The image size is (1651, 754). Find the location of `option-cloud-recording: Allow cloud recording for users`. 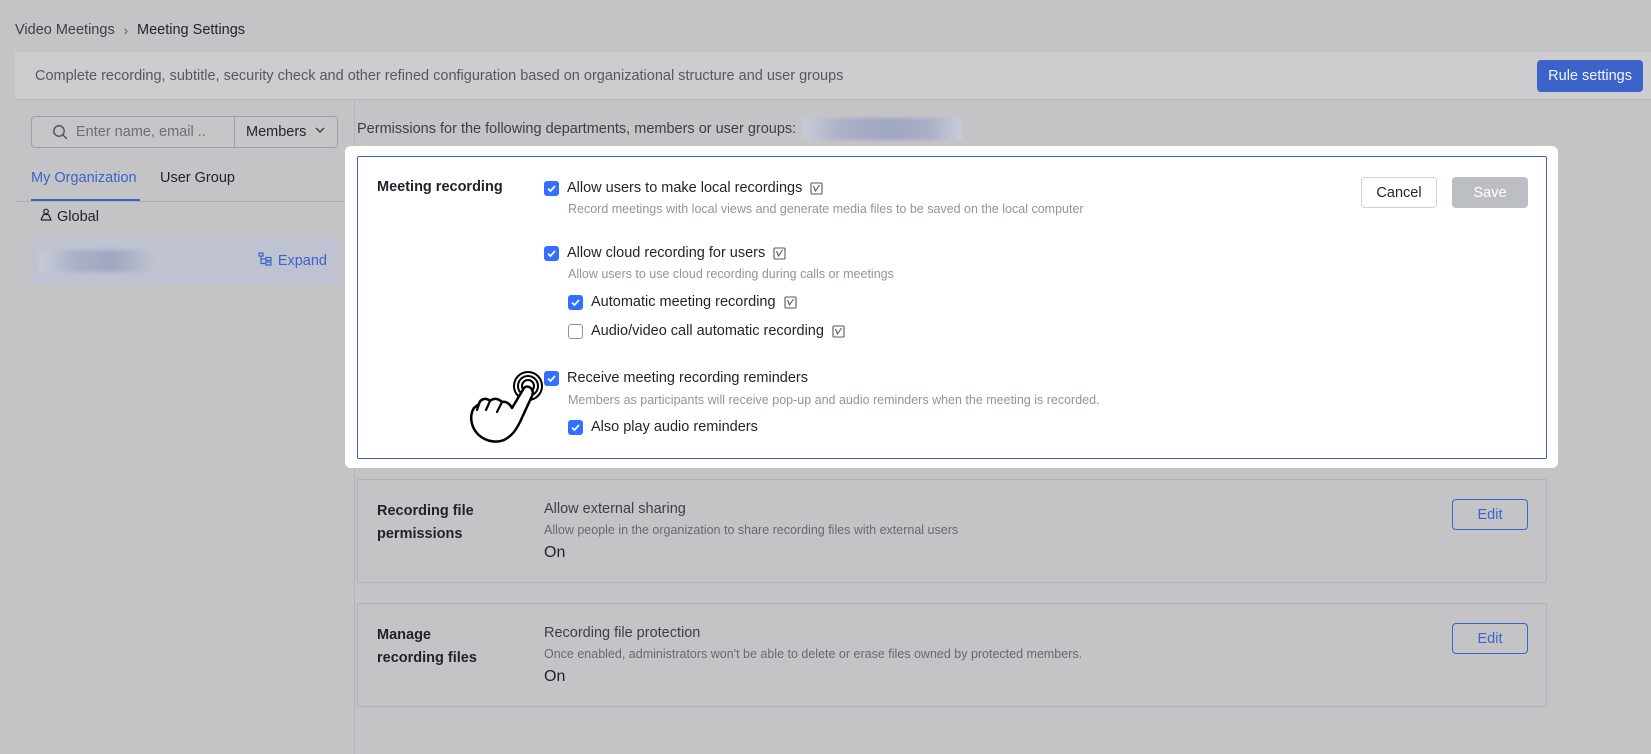

option-cloud-recording: Allow cloud recording for users is located at coordinates (665, 253).